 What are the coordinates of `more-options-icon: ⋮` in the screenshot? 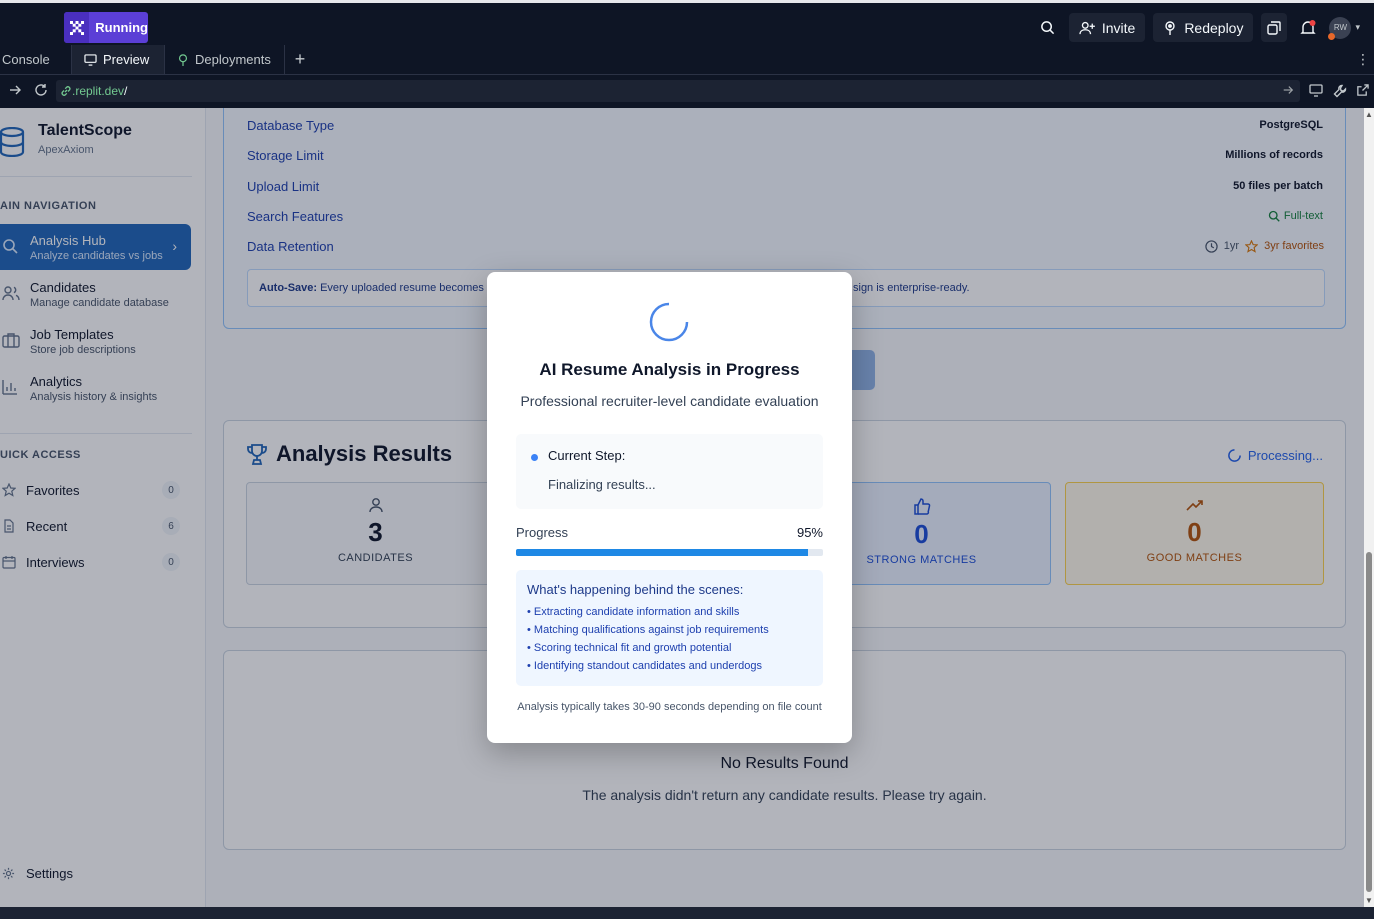 It's located at (1363, 59).